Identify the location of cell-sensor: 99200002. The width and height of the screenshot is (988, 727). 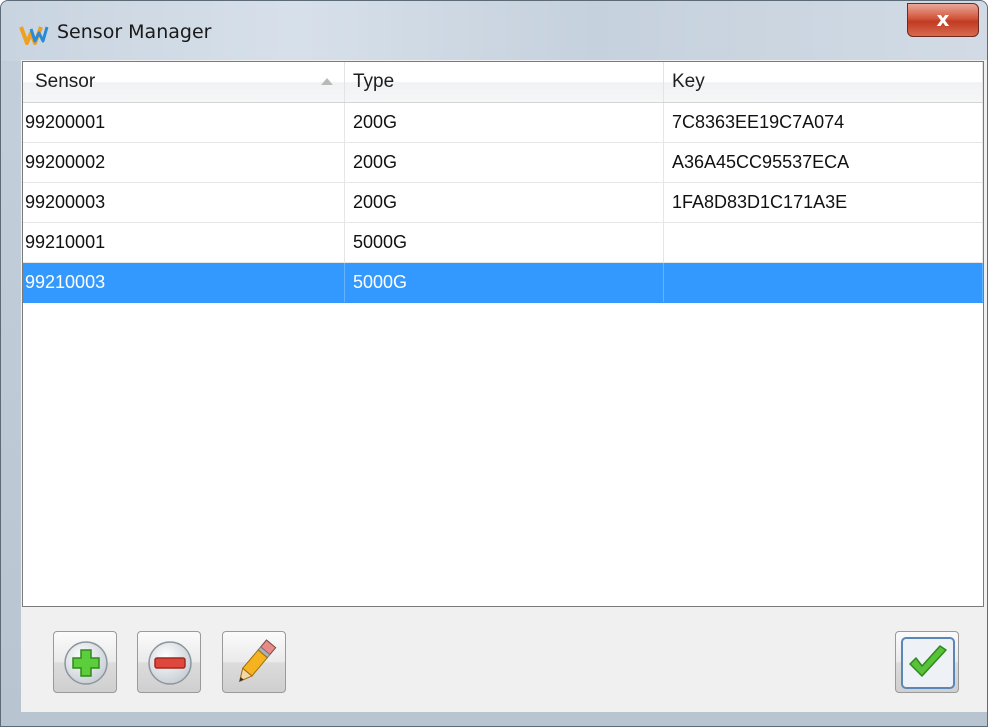
(184, 162).